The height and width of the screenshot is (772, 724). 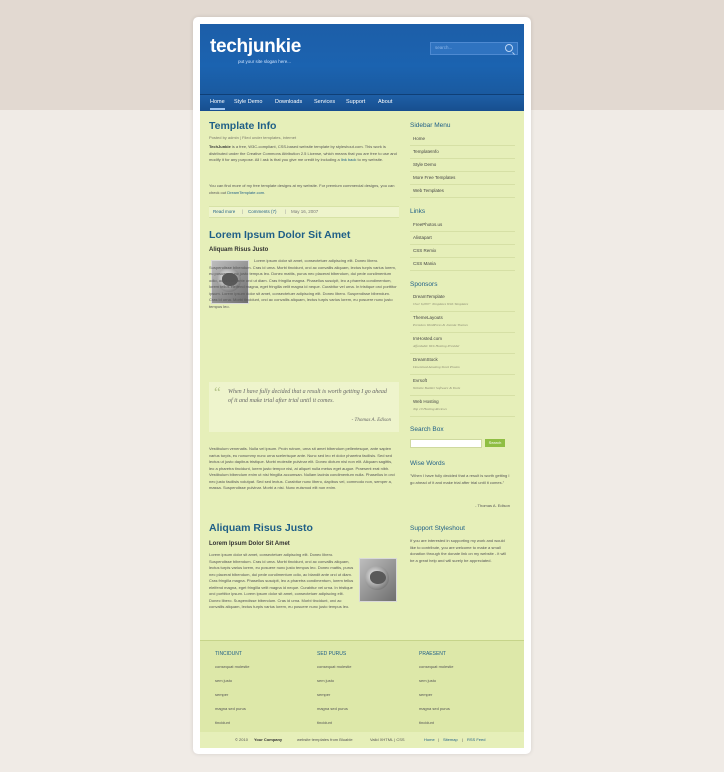 I want to click on site-logo: techjunkie, so click(x=255, y=47).